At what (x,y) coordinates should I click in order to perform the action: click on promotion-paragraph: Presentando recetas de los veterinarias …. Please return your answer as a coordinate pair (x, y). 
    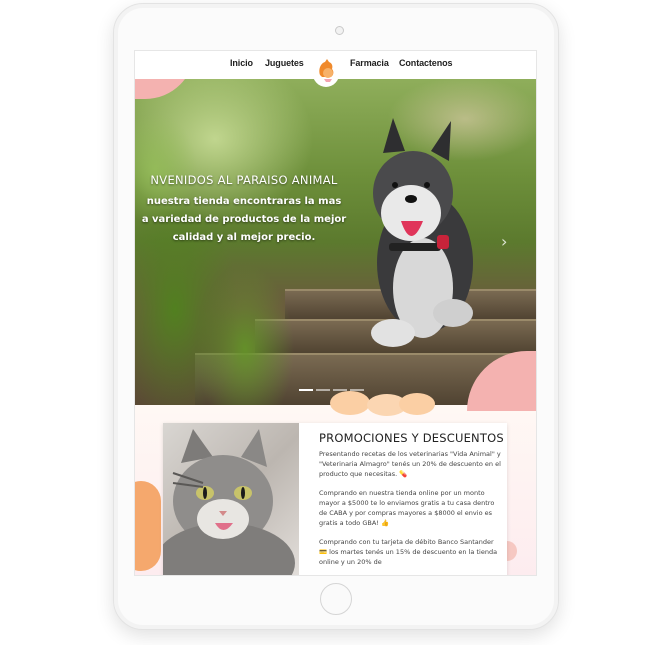
    Looking at the image, I should click on (410, 464).